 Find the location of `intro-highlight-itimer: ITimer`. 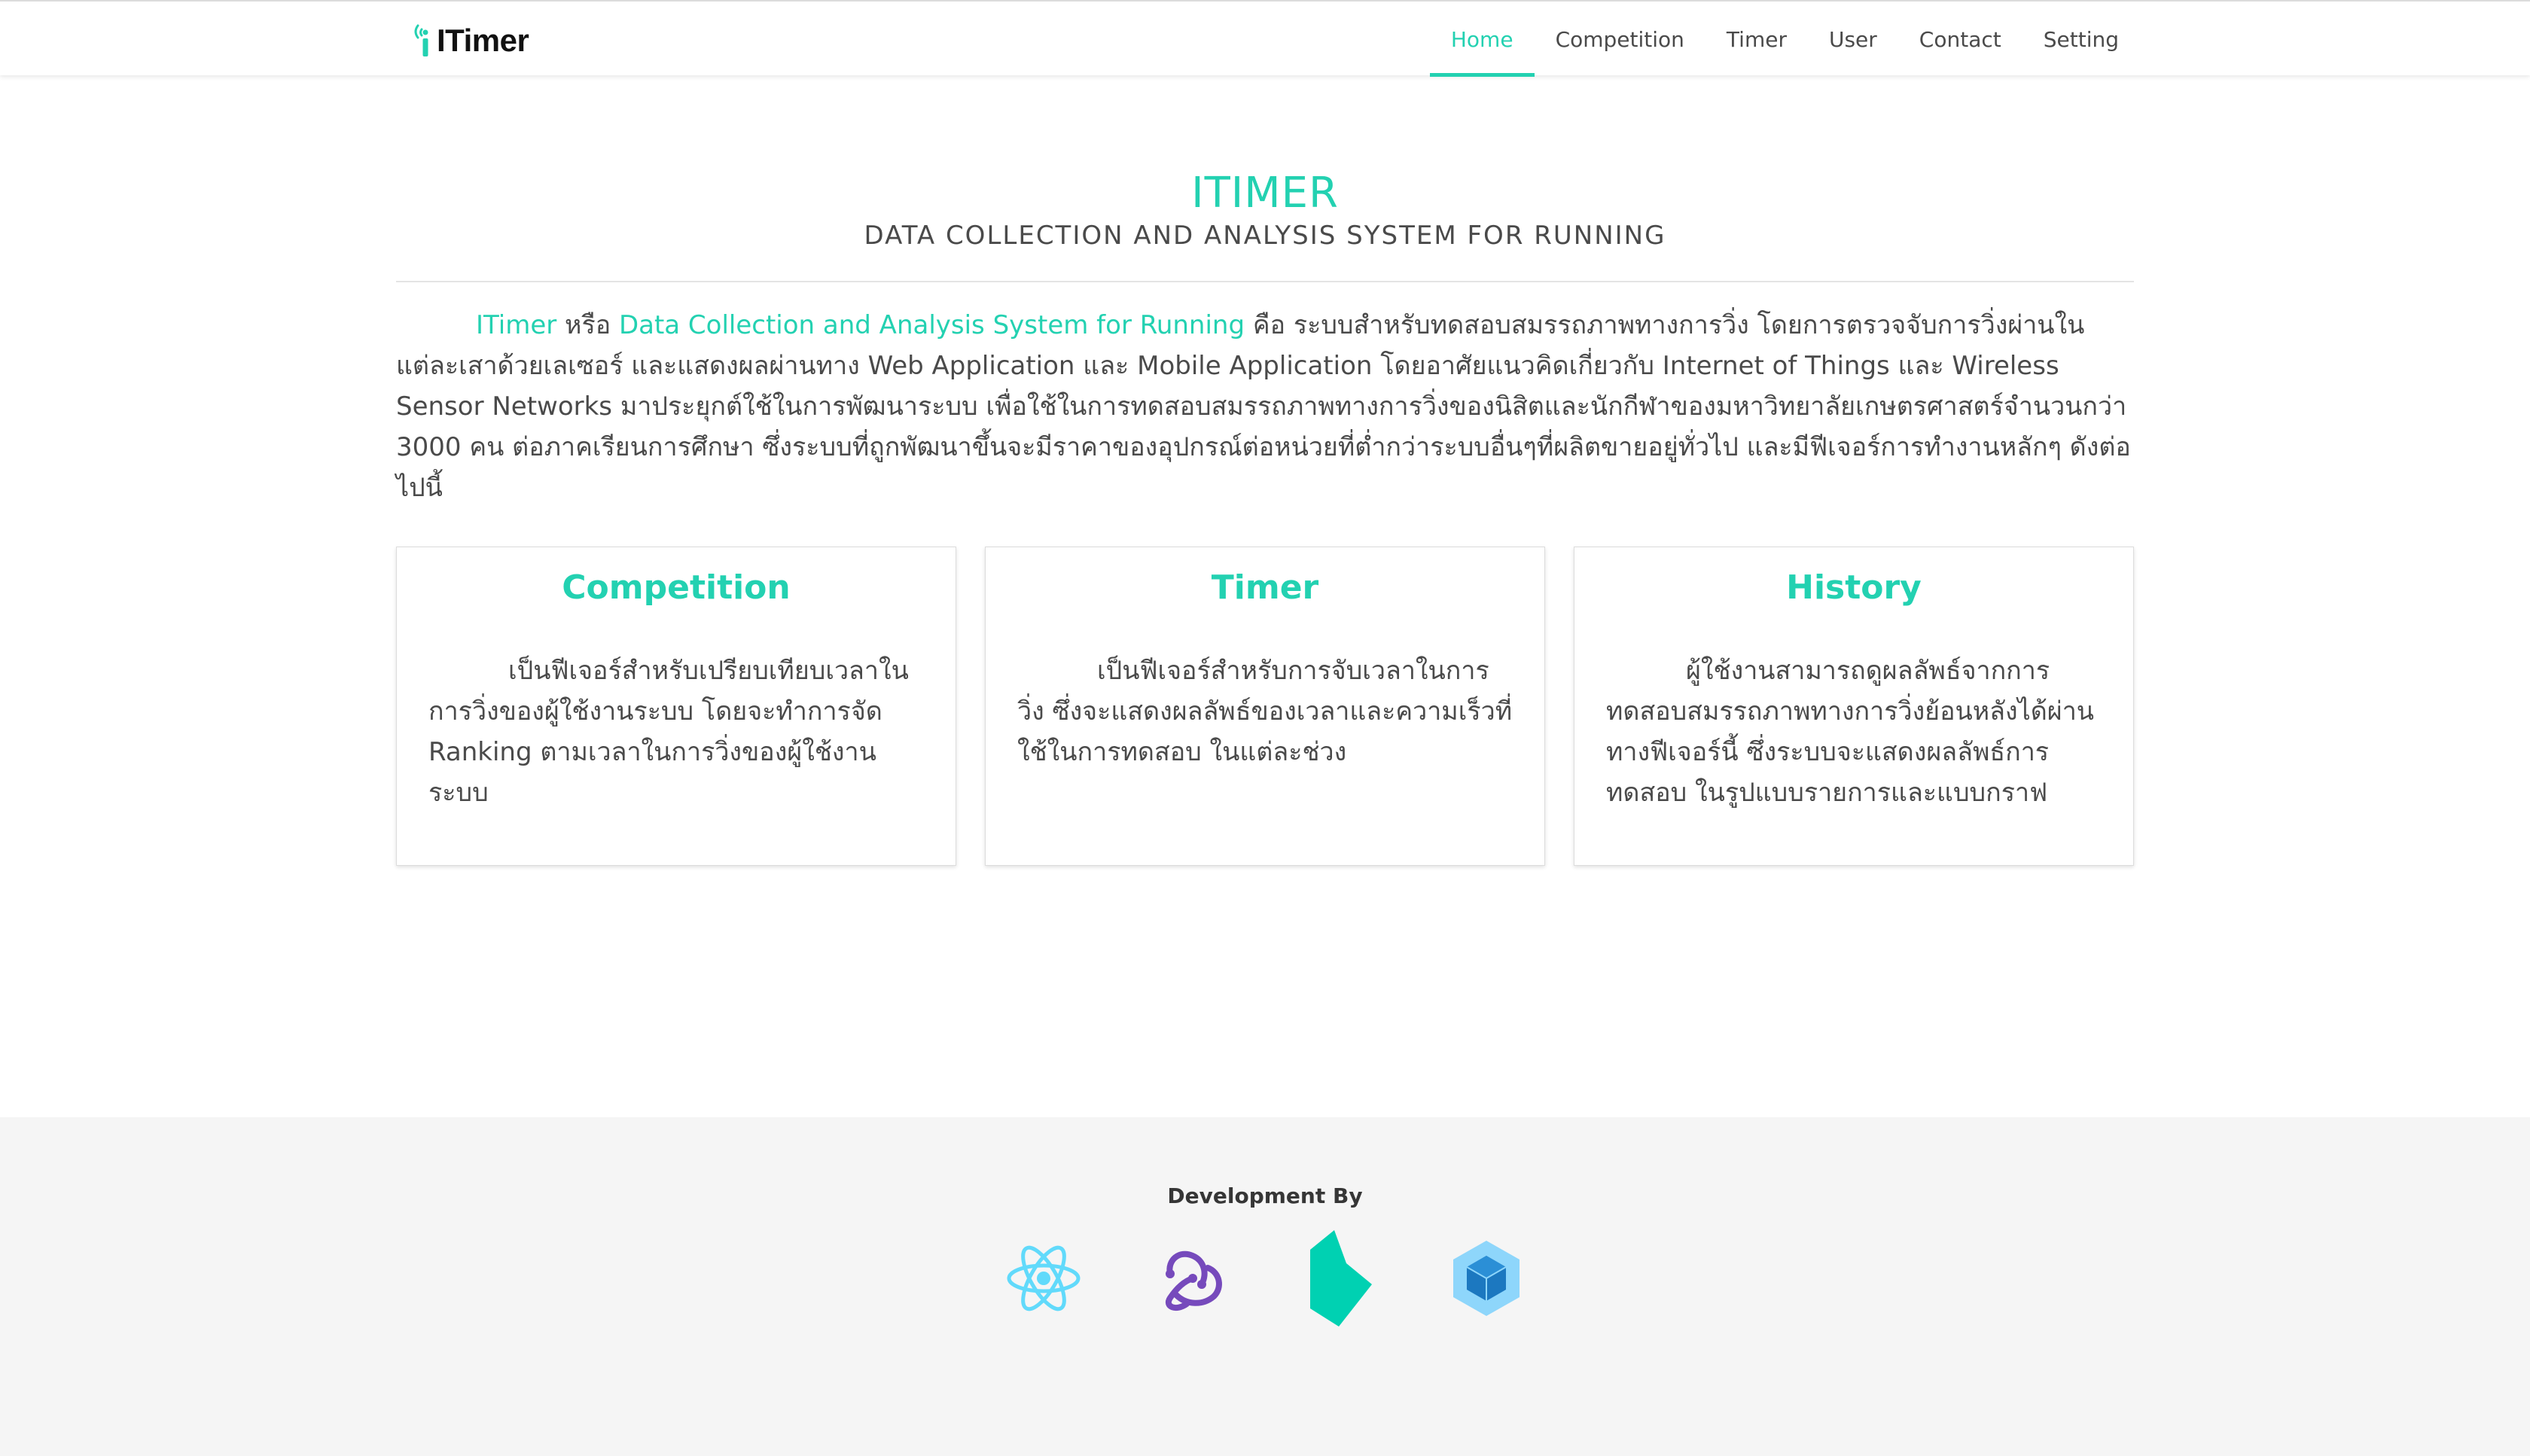

intro-highlight-itimer: ITimer is located at coordinates (516, 325).